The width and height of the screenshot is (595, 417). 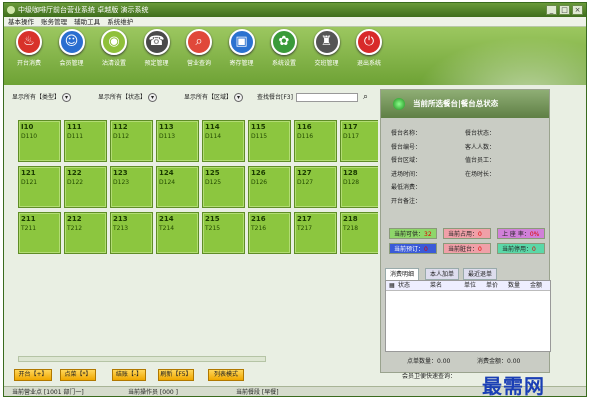 I want to click on status-panel-header: 当前所选餐台|餐台总状态, so click(x=465, y=104).